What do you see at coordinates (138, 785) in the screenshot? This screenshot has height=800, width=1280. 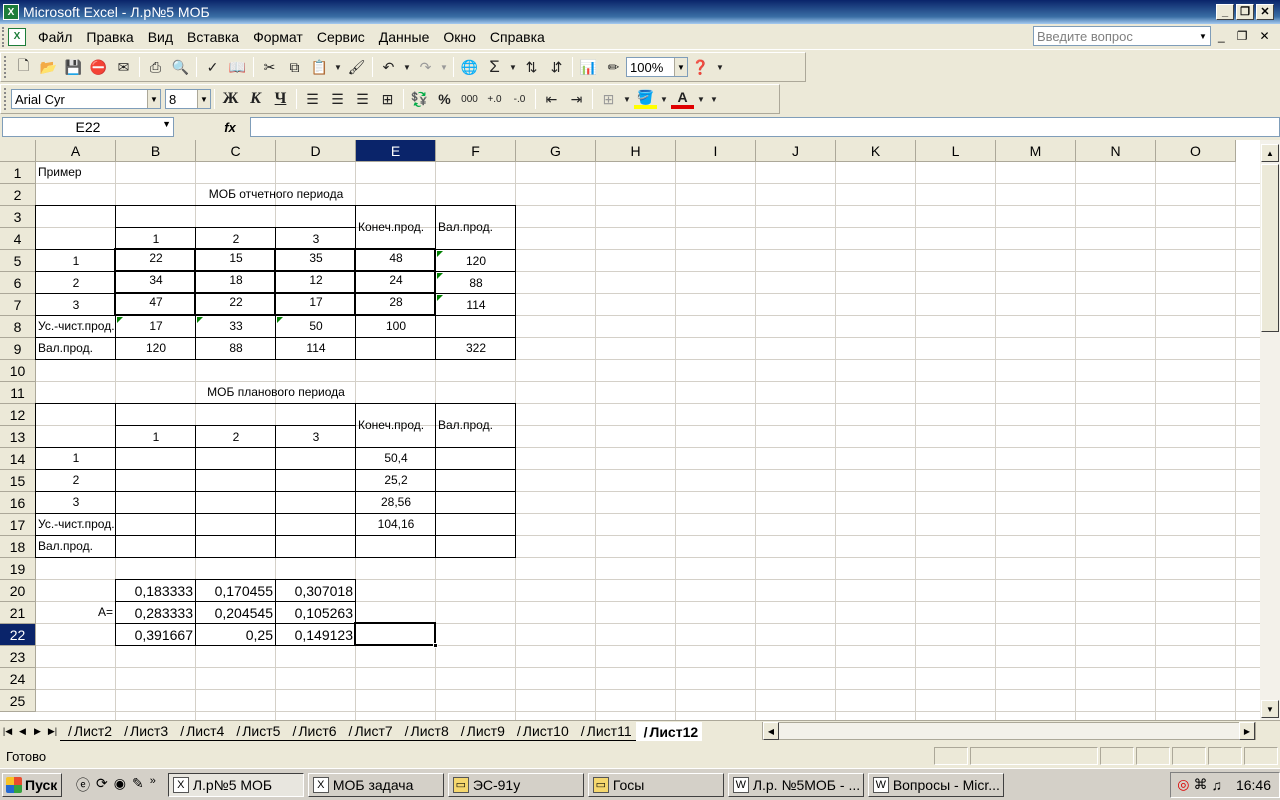 I see `app-icon: ✎` at bounding box center [138, 785].